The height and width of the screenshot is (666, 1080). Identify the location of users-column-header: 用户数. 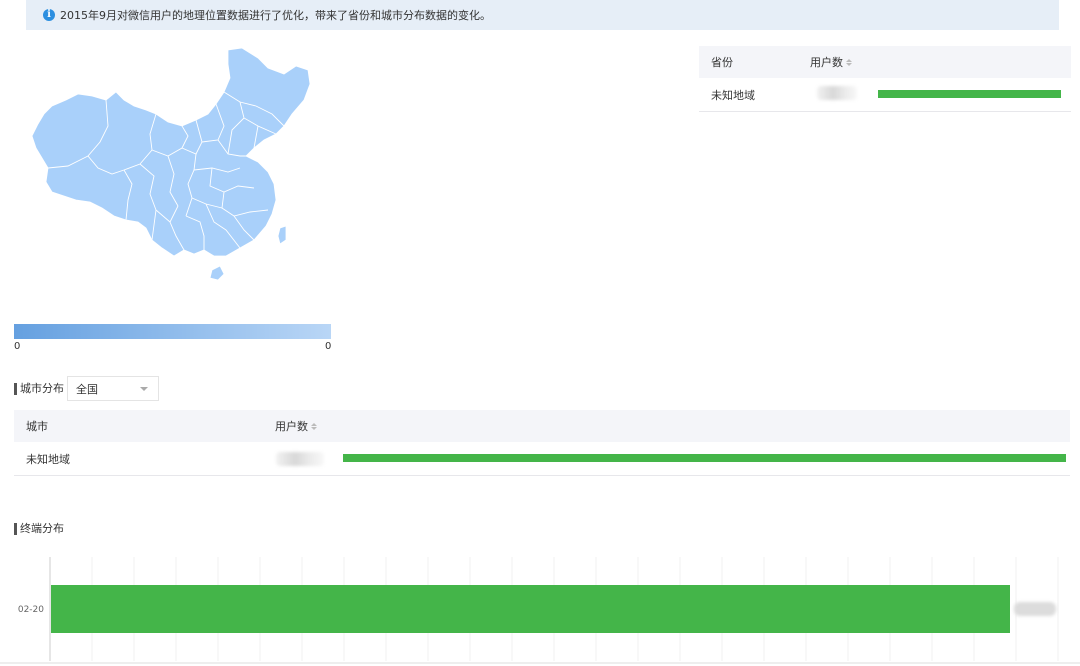
(831, 62).